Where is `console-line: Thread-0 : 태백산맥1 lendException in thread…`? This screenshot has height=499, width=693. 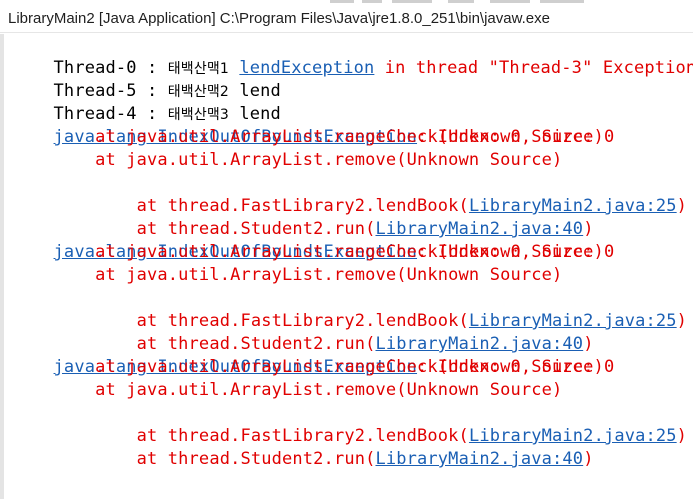 console-line: Thread-0 : 태백산맥1 lendException in thread… is located at coordinates (352, 56).